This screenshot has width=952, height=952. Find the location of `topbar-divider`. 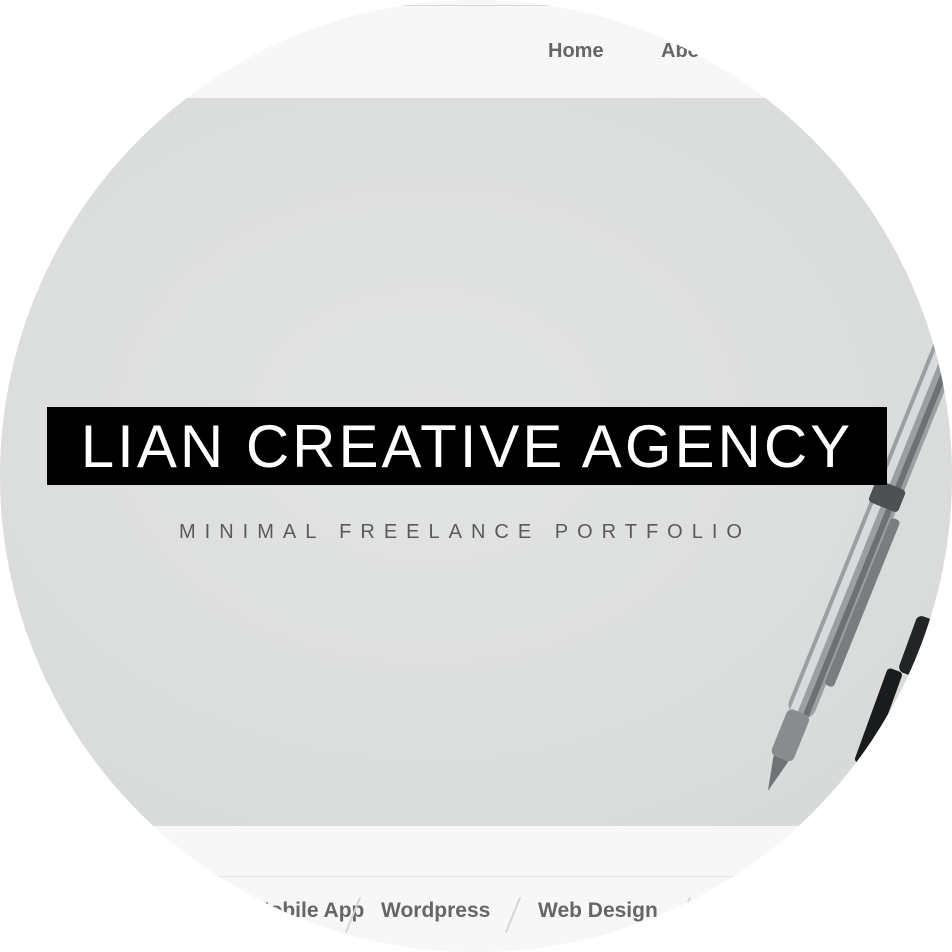

topbar-divider is located at coordinates (475, 5).